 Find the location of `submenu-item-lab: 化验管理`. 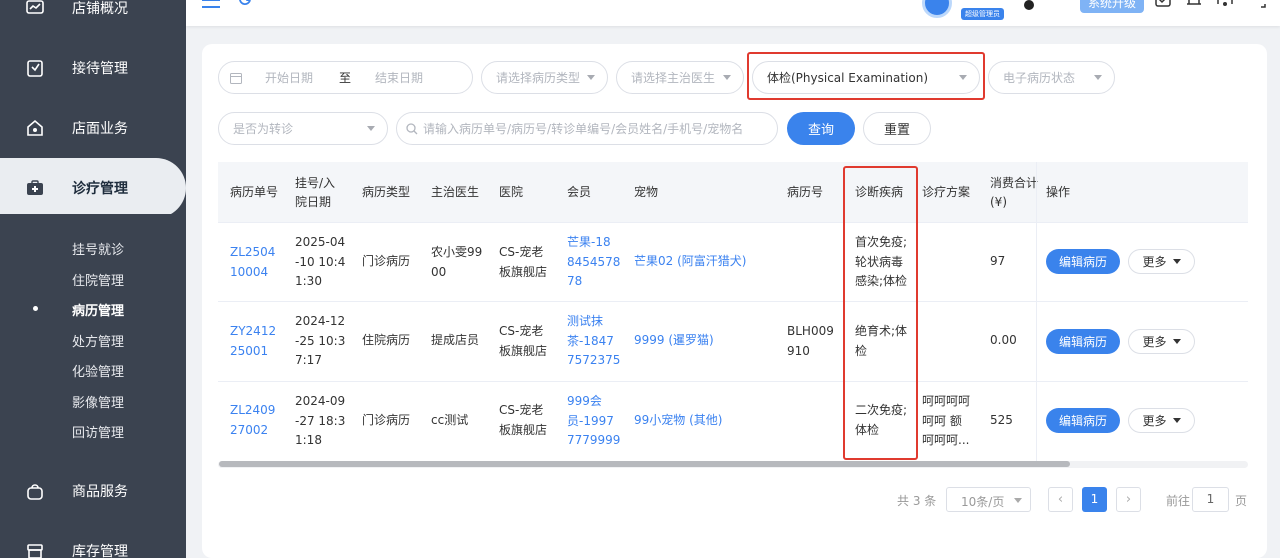

submenu-item-lab: 化验管理 is located at coordinates (98, 370).